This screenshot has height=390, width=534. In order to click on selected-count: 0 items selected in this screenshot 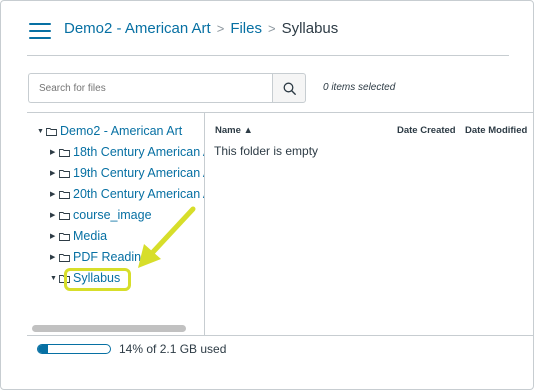, I will do `click(359, 87)`.